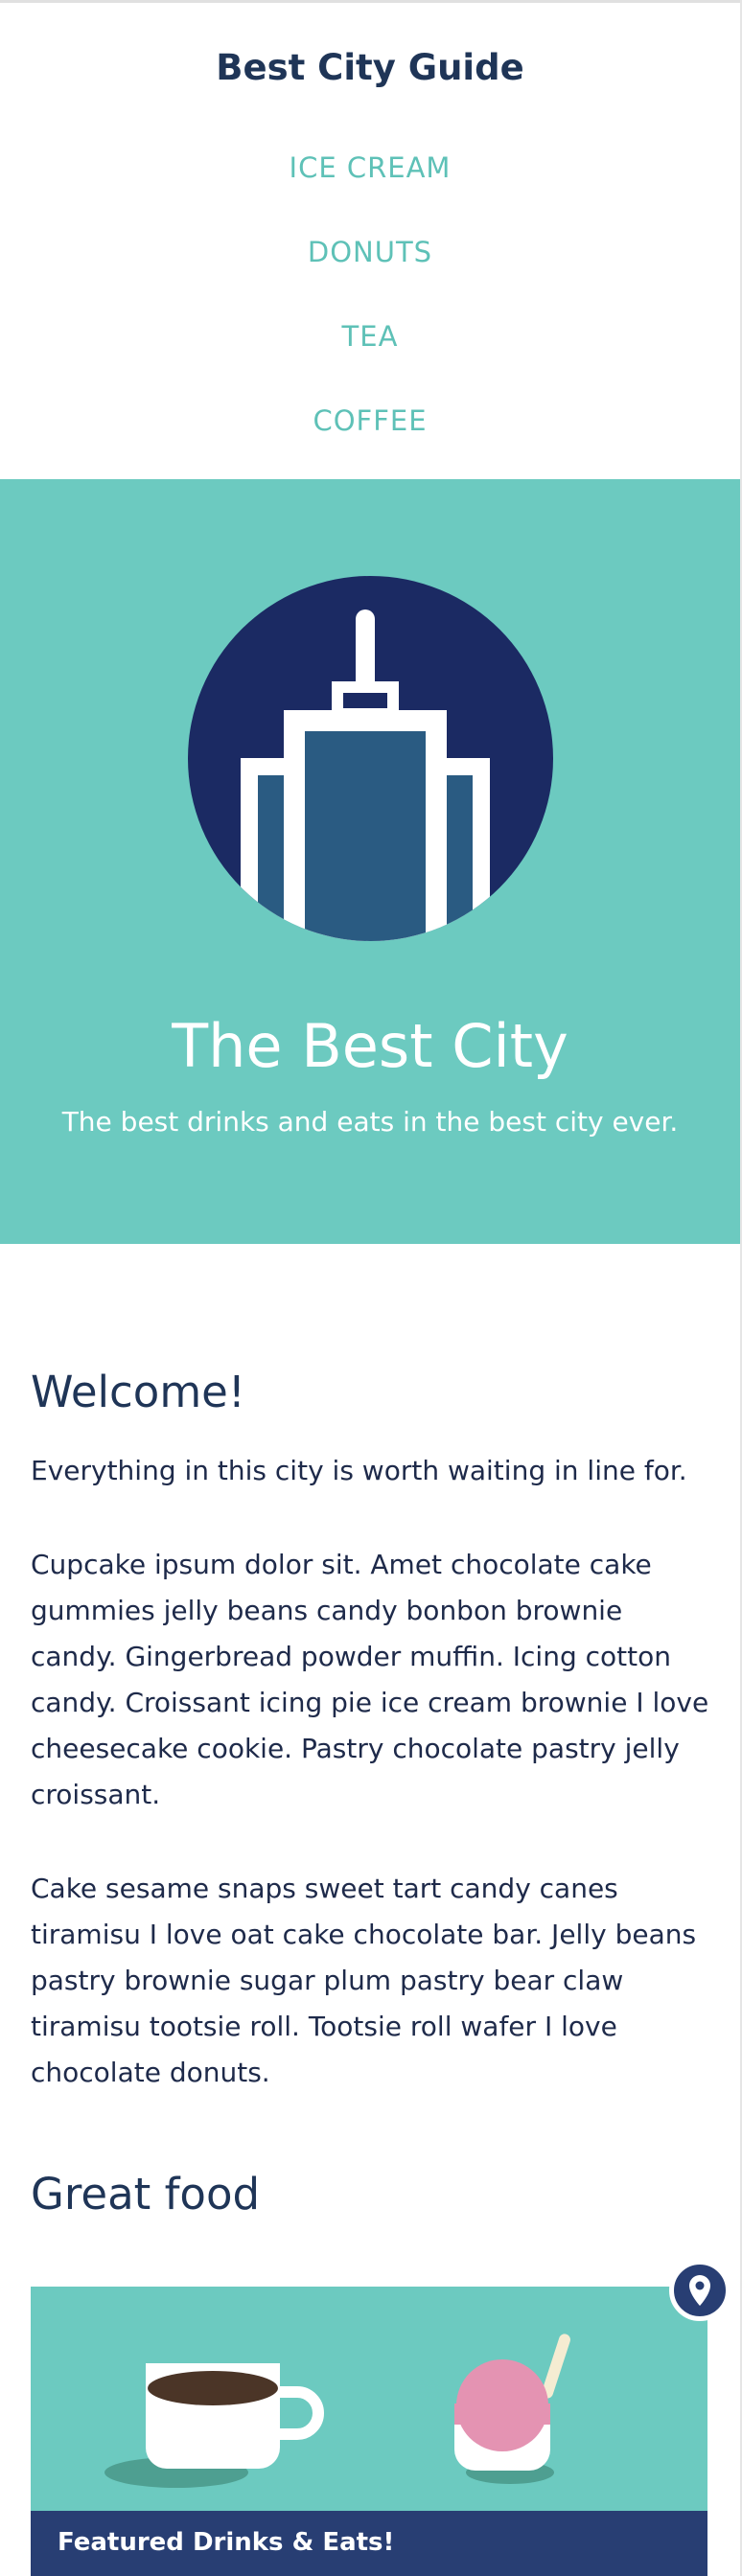 This screenshot has width=742, height=2576. What do you see at coordinates (512, 2409) in the screenshot?
I see `ice-cream-cup-icon` at bounding box center [512, 2409].